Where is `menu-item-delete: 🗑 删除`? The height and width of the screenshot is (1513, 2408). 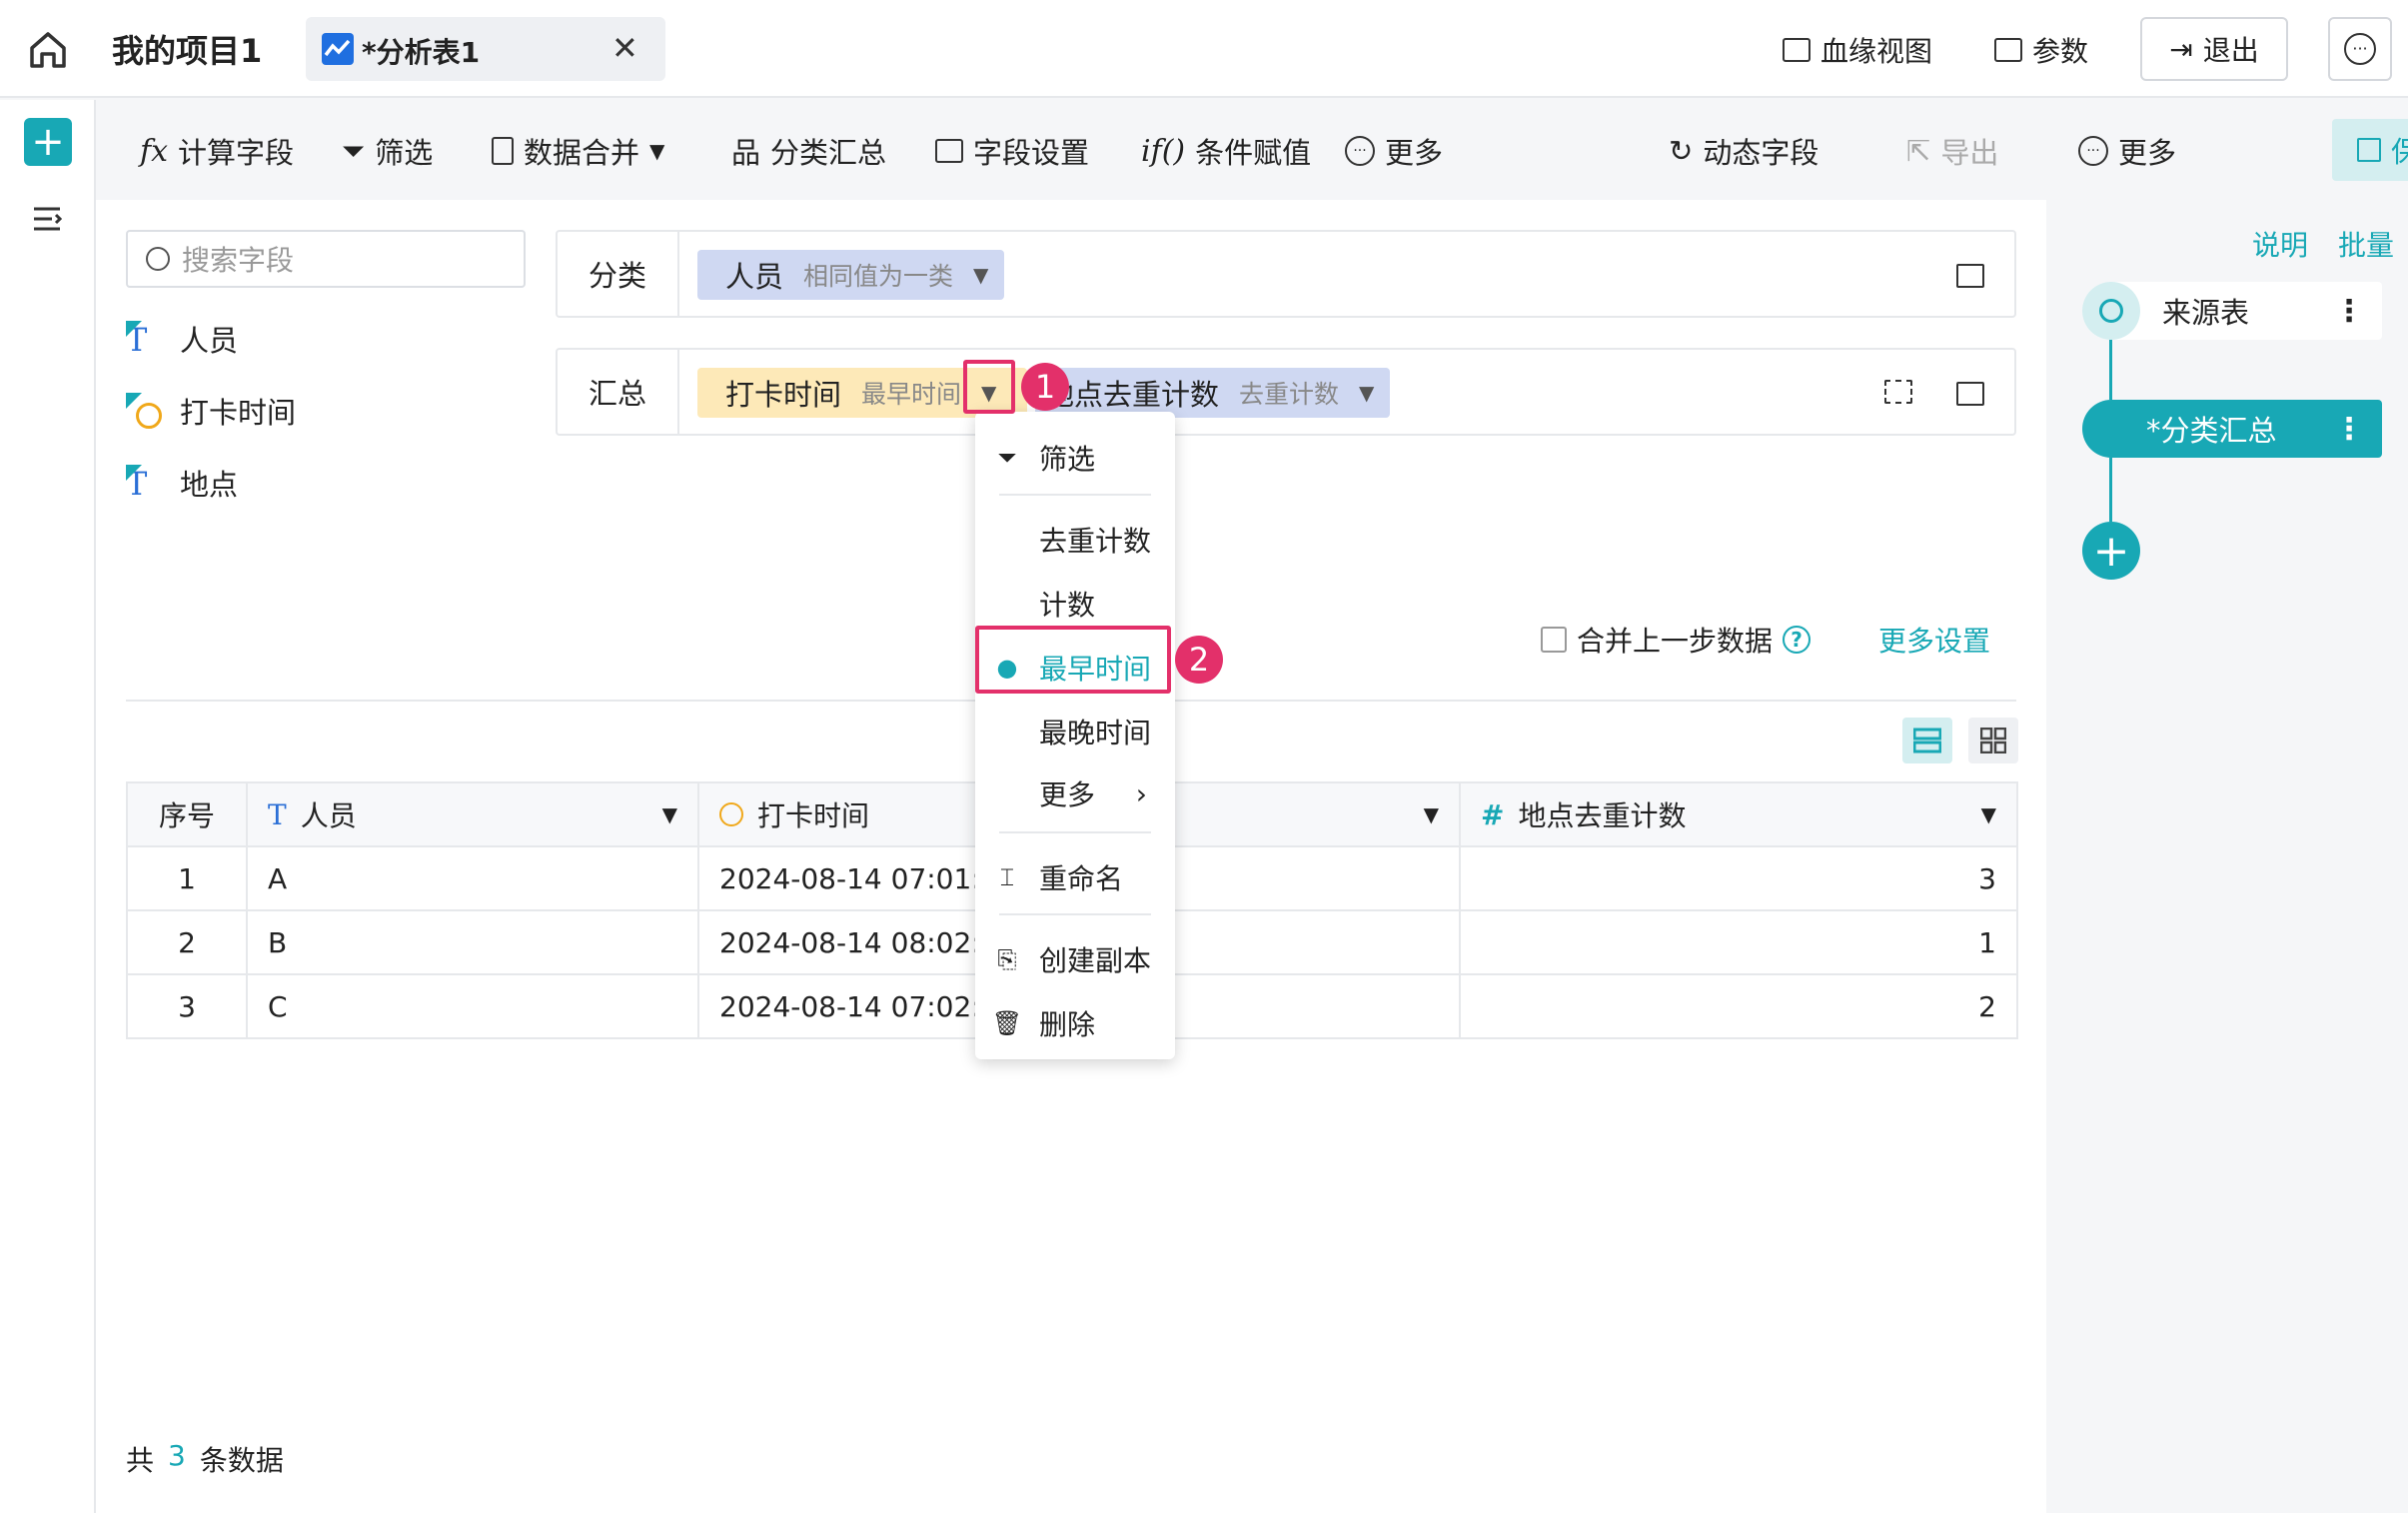
menu-item-delete: 🗑 删除 is located at coordinates (1075, 1023).